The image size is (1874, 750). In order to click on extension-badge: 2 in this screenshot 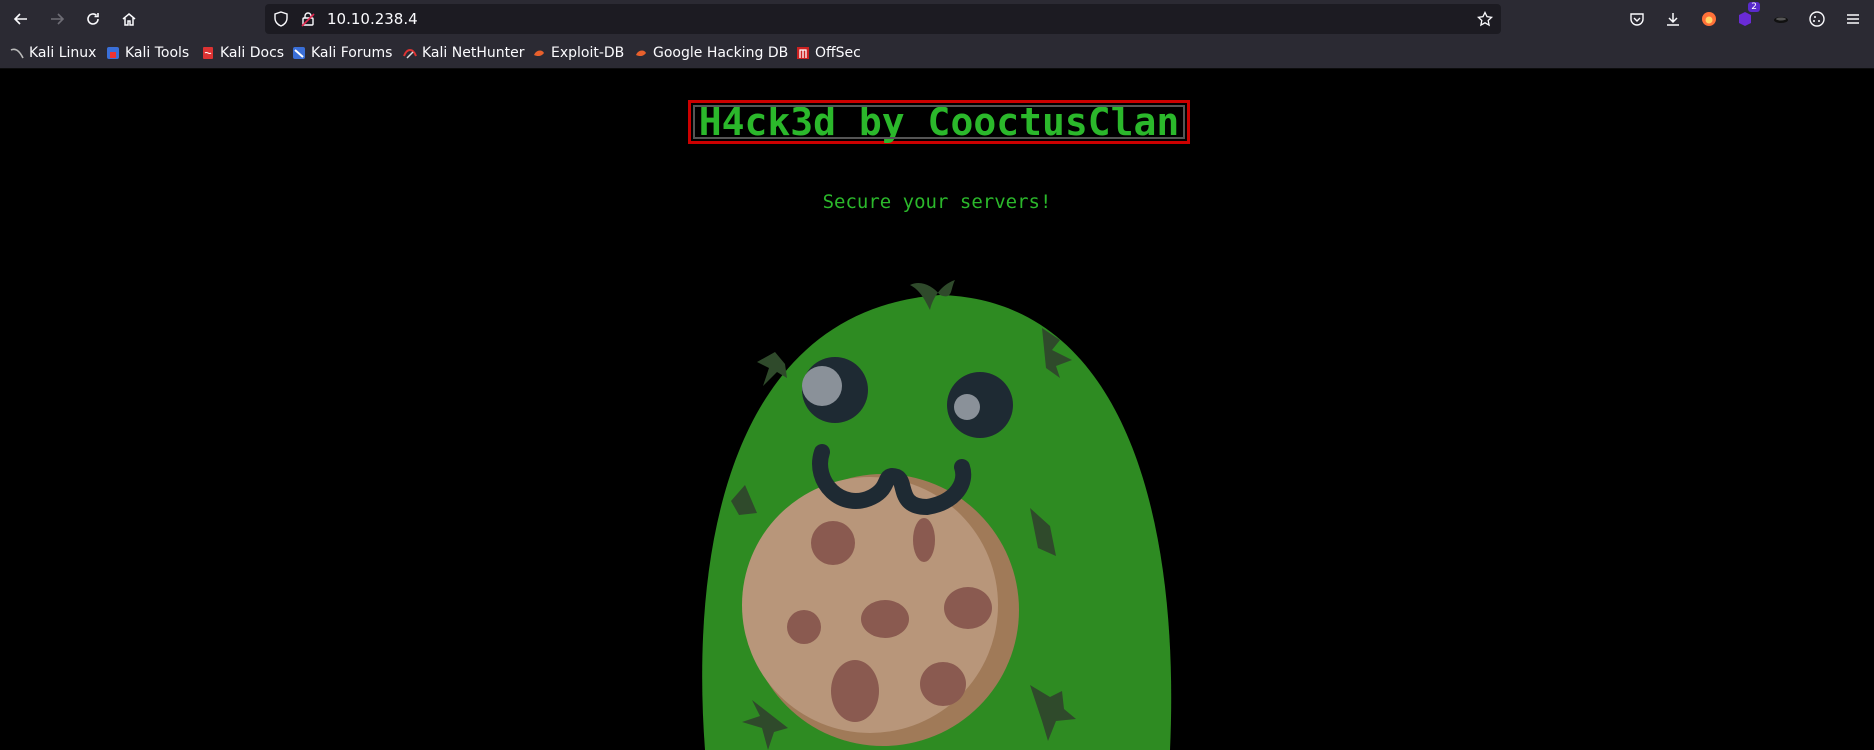, I will do `click(1754, 7)`.